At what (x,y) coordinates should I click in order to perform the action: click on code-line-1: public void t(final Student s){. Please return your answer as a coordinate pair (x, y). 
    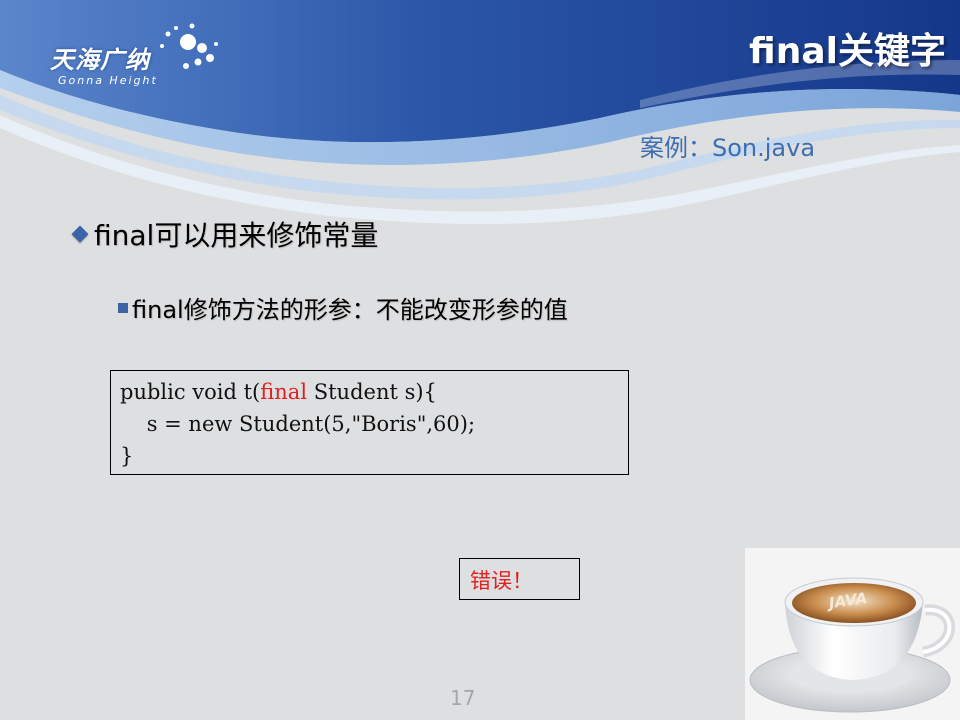
    Looking at the image, I should click on (374, 392).